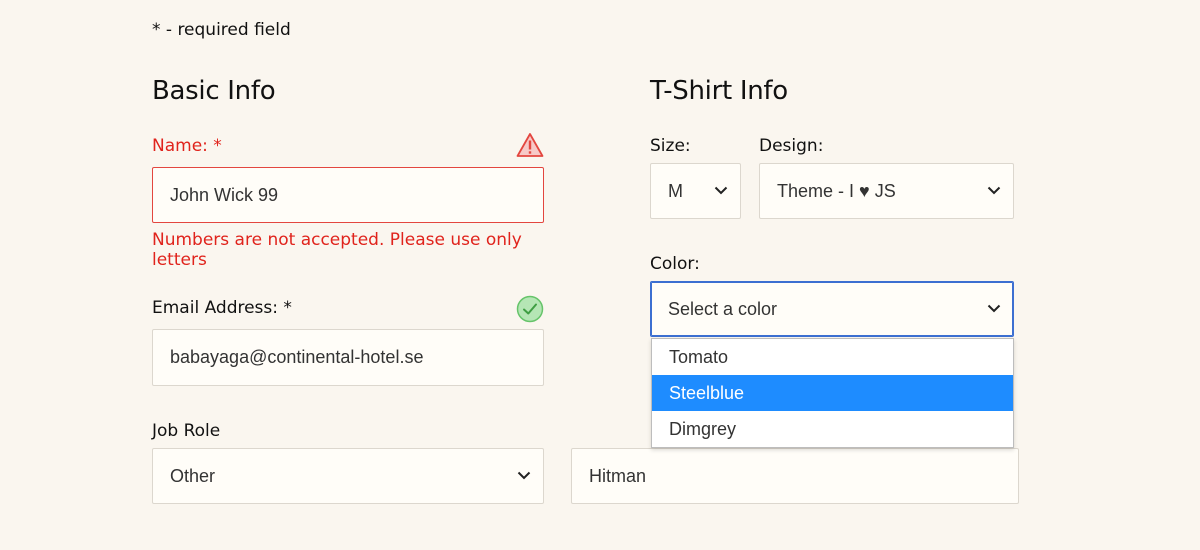  Describe the element at coordinates (221, 30) in the screenshot. I see `required-field-note: * - required field` at that location.